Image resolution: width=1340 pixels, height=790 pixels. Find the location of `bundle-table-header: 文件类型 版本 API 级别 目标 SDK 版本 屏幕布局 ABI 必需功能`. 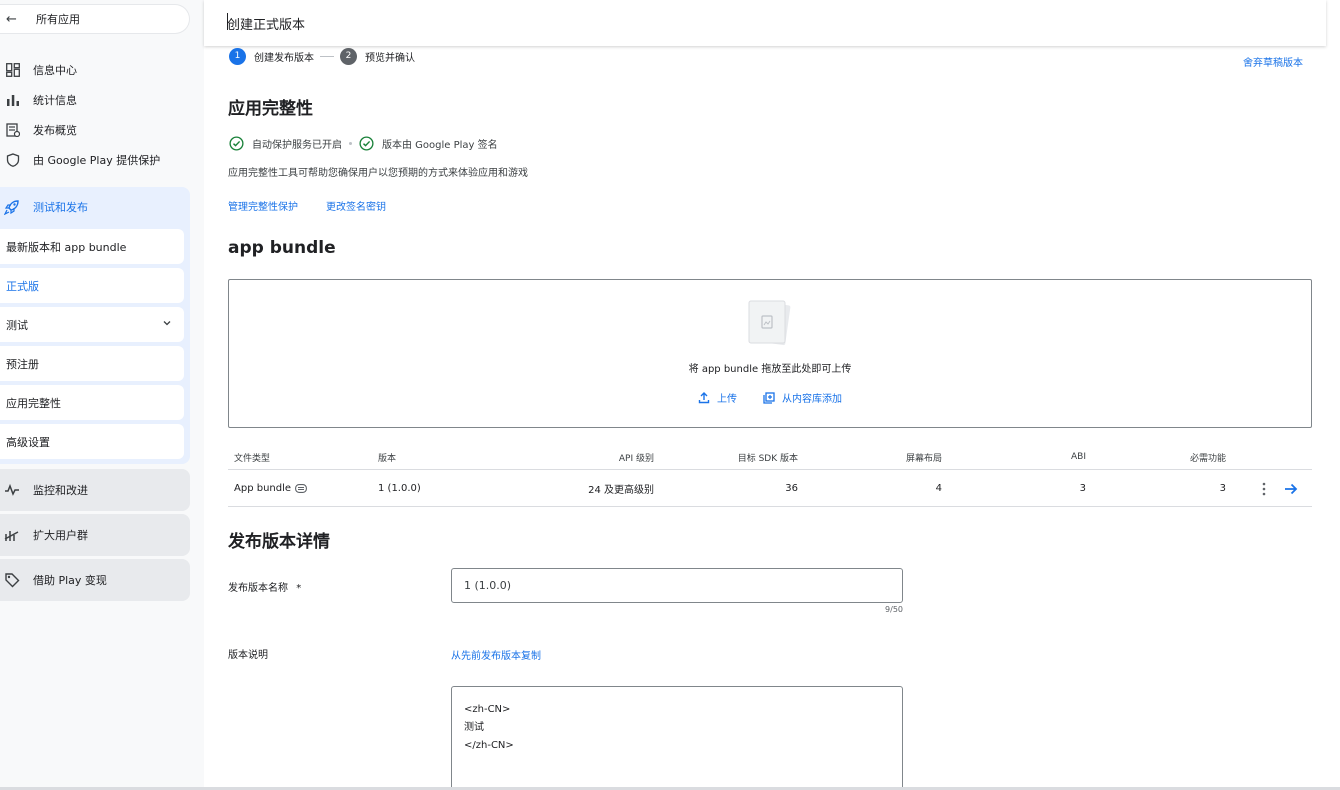

bundle-table-header: 文件类型 版本 API 级别 目标 SDK 版本 屏幕布局 ABI 必需功能 is located at coordinates (770, 457).